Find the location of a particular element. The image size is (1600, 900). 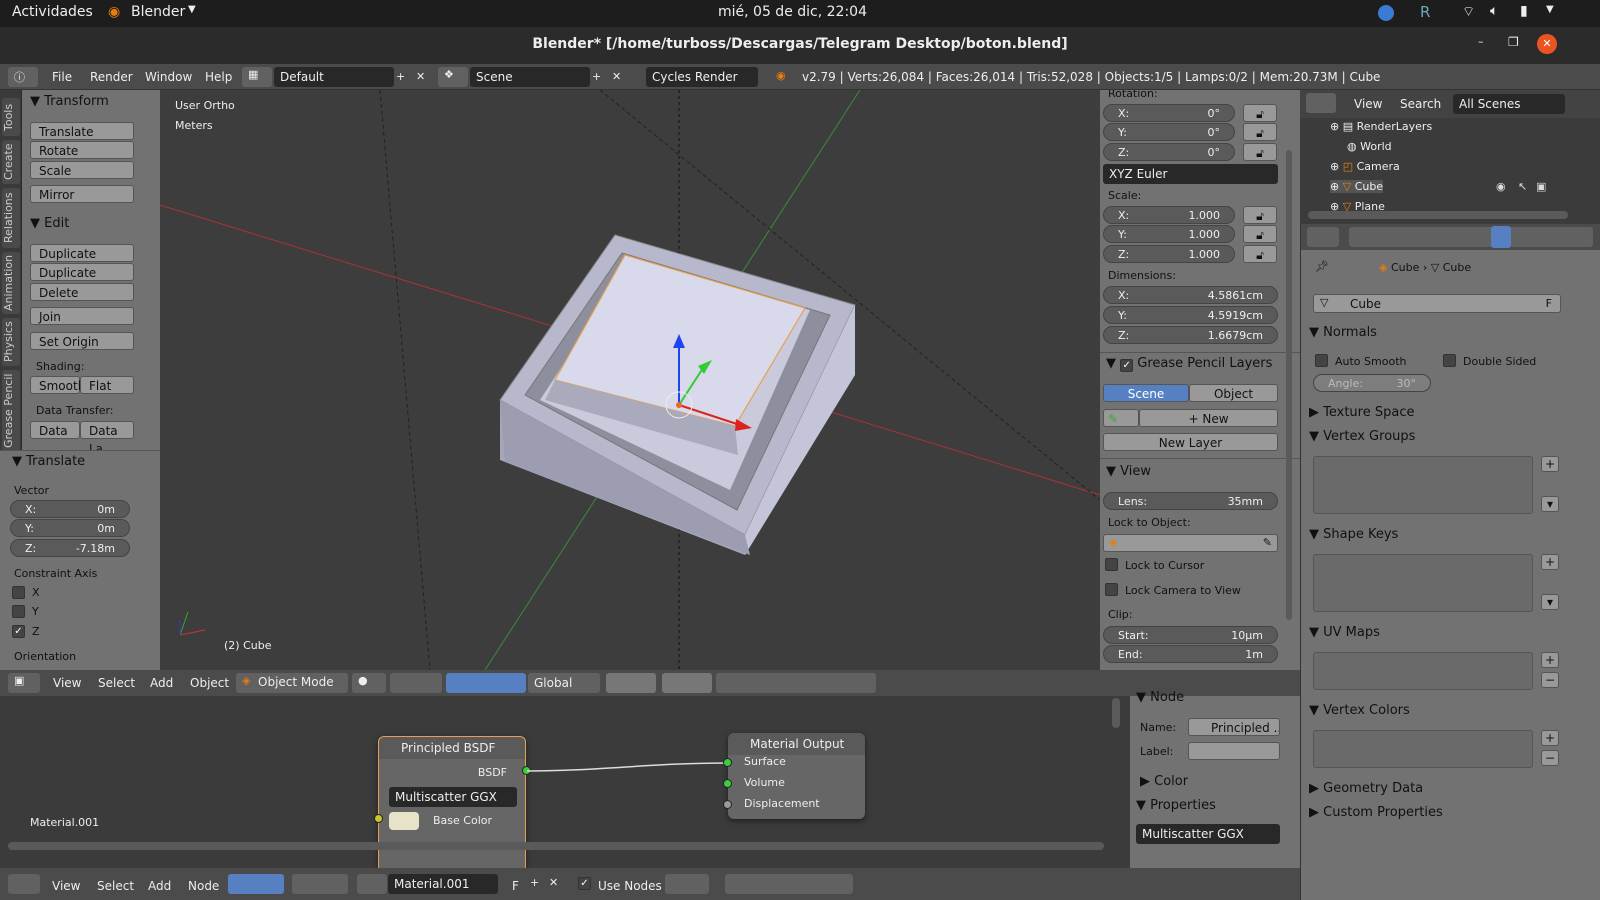

render-camera-icon: ▣ is located at coordinates (1541, 186).